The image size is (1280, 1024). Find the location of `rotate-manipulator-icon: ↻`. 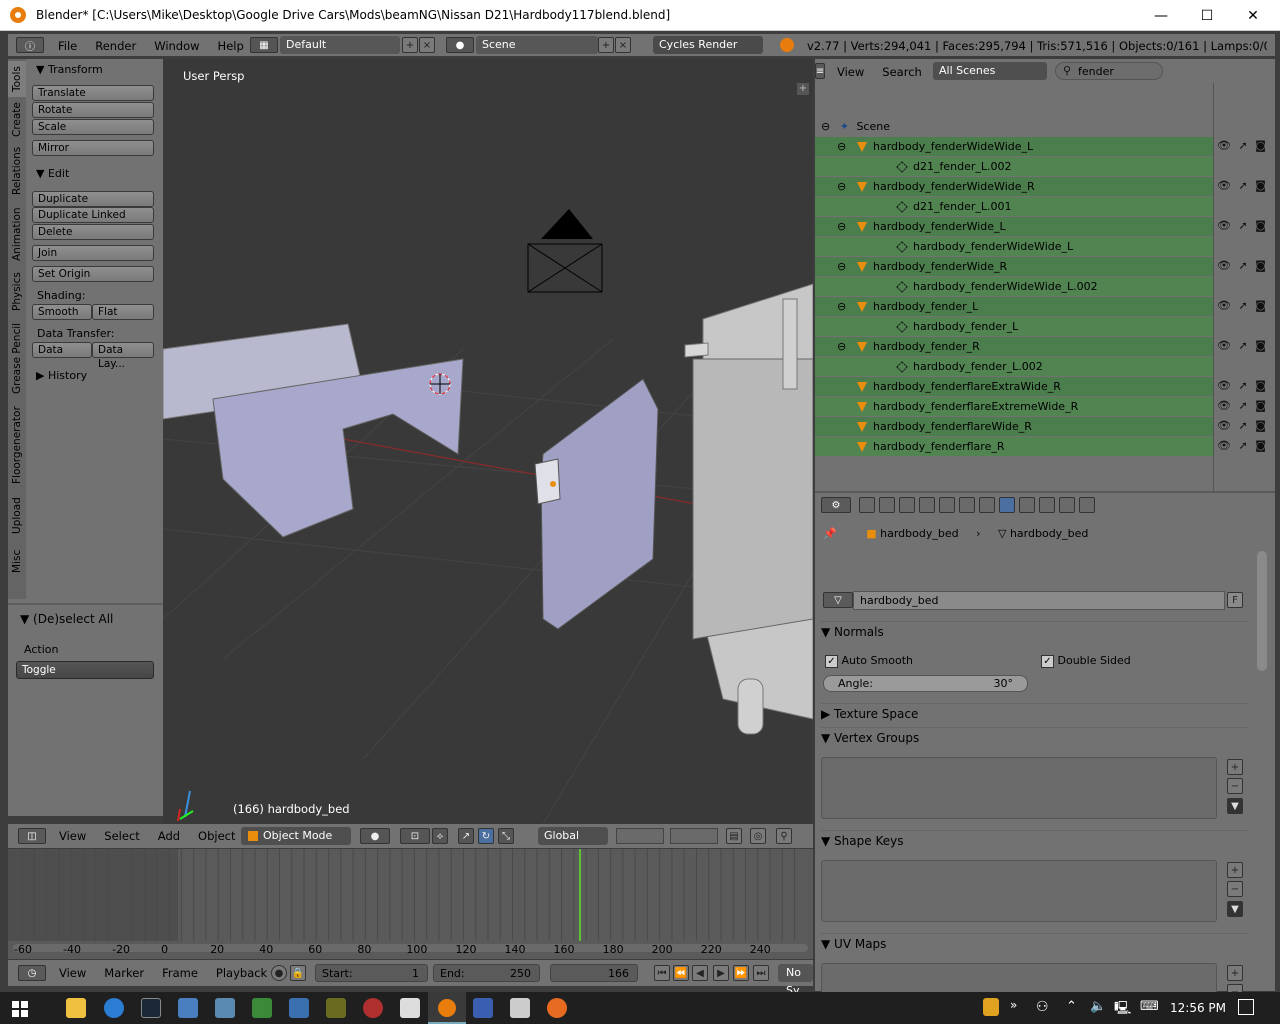

rotate-manipulator-icon: ↻ is located at coordinates (486, 836).